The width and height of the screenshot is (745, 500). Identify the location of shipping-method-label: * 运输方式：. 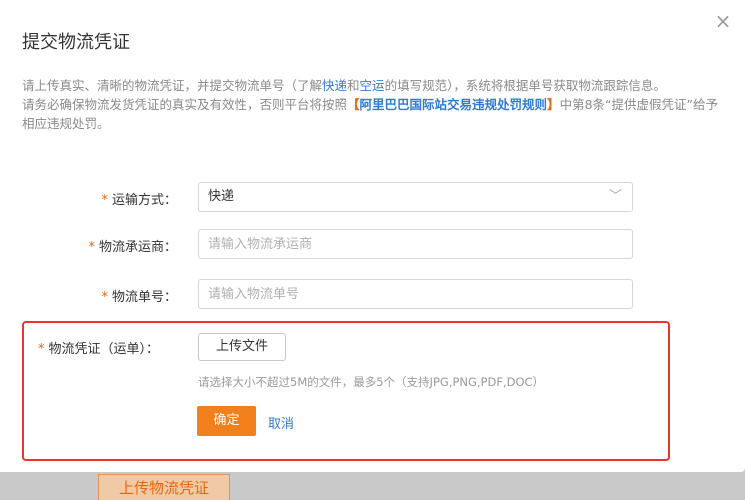
(139, 198).